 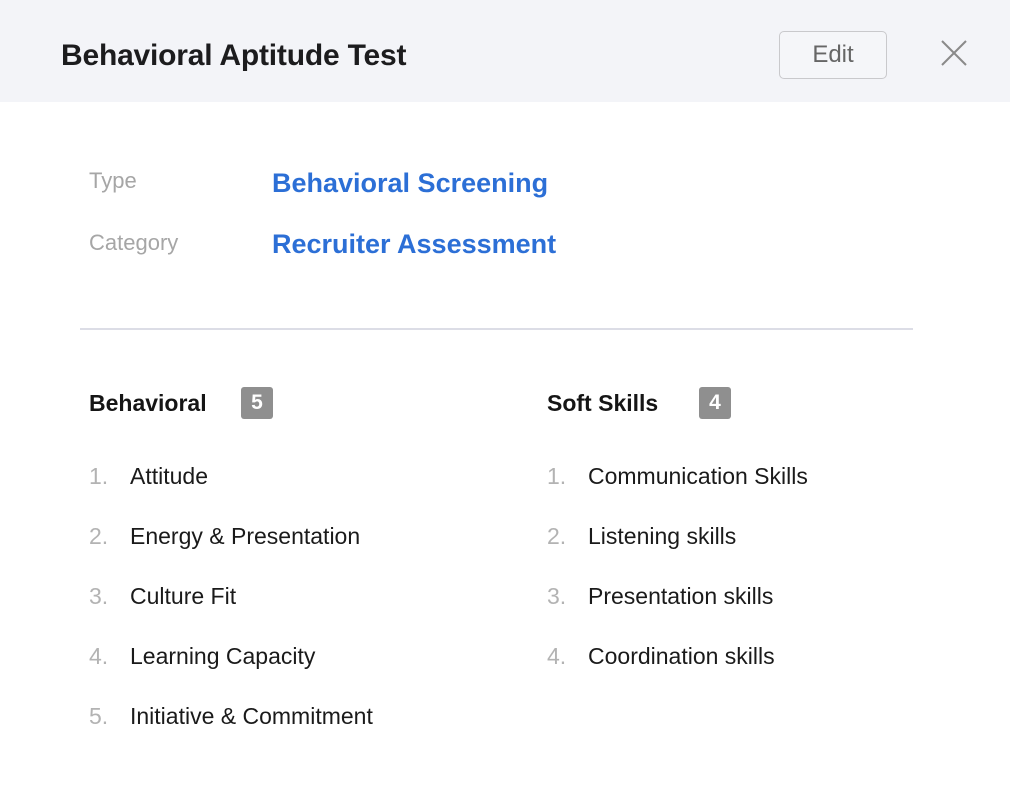 I want to click on item-label: Presentation skills, so click(x=681, y=596).